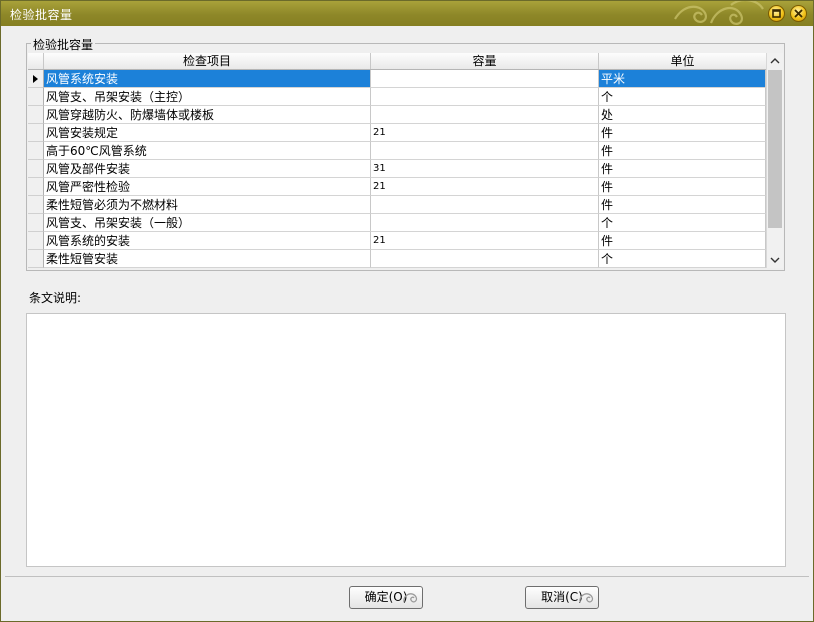 Image resolution: width=814 pixels, height=622 pixels. I want to click on title-bar: 检验批容量, so click(407, 13).